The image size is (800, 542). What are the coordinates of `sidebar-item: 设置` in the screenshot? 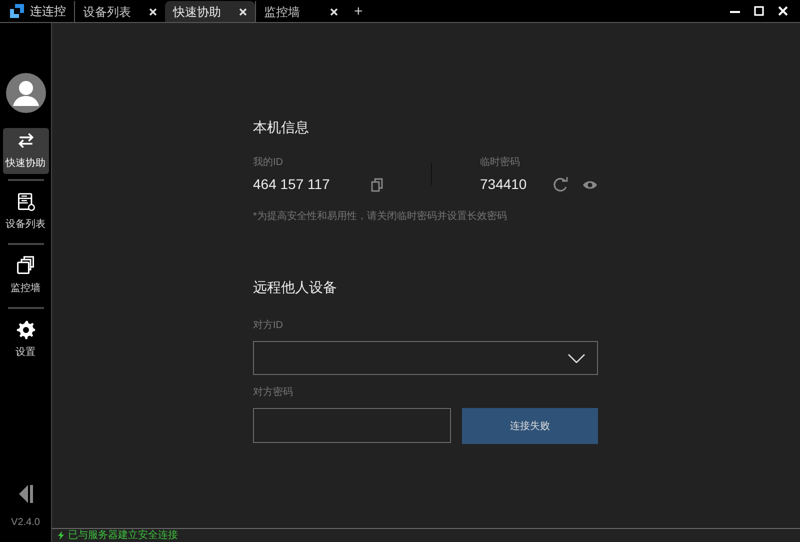 It's located at (25, 340).